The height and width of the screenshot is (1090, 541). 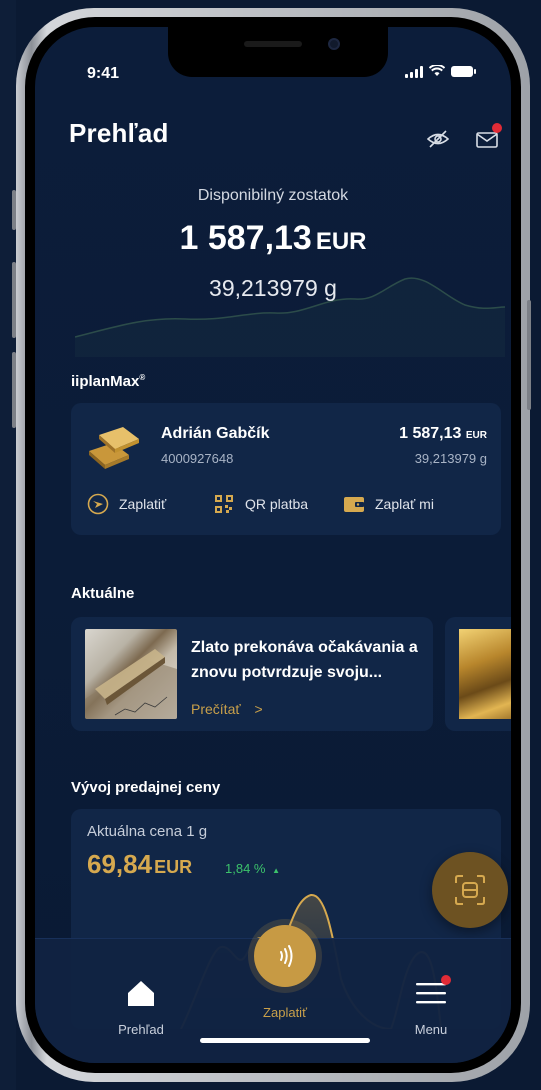 What do you see at coordinates (142, 377) in the screenshot?
I see `registered-mark: ®` at bounding box center [142, 377].